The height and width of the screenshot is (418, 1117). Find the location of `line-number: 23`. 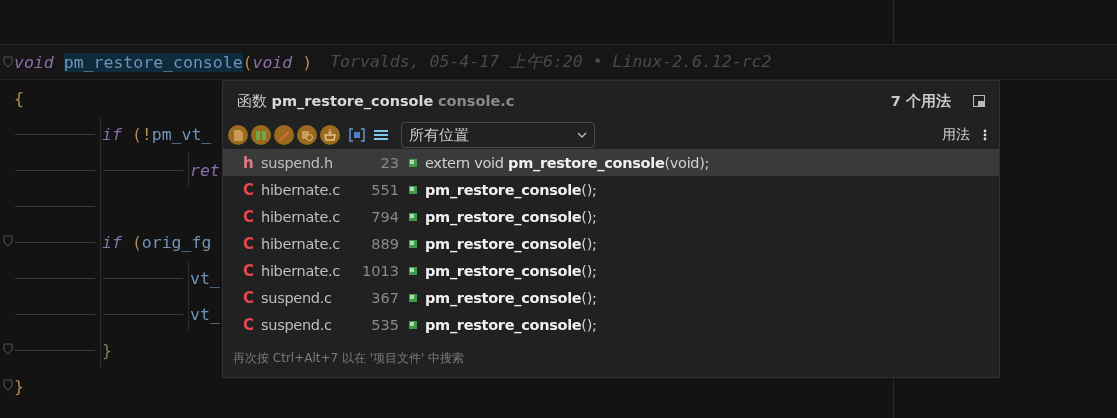

line-number: 23 is located at coordinates (389, 162).